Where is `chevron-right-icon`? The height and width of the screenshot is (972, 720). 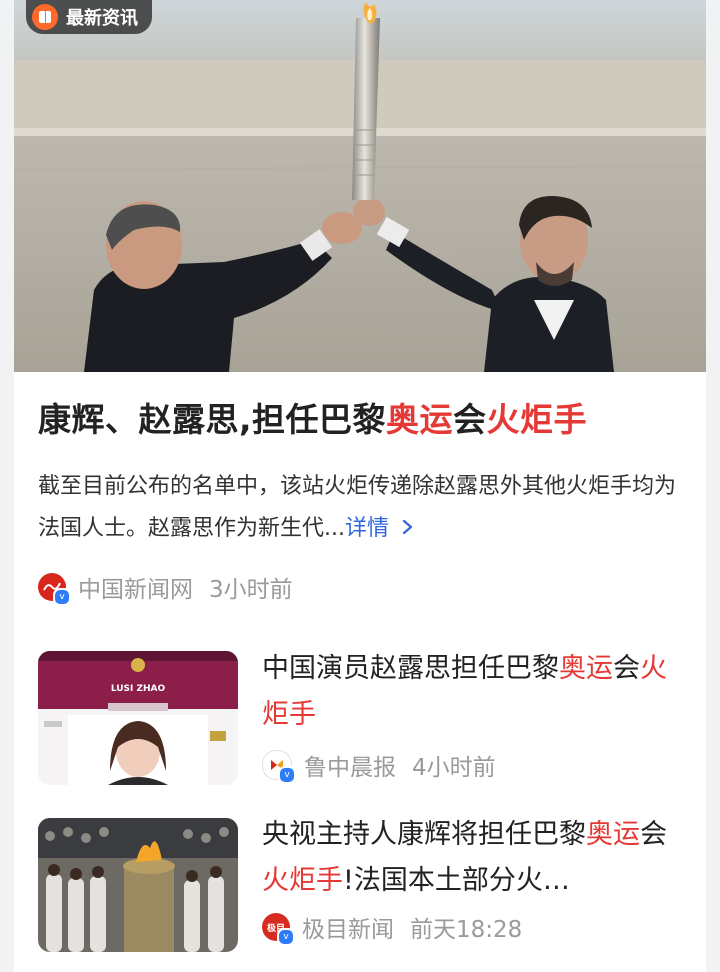 chevron-right-icon is located at coordinates (402, 528).